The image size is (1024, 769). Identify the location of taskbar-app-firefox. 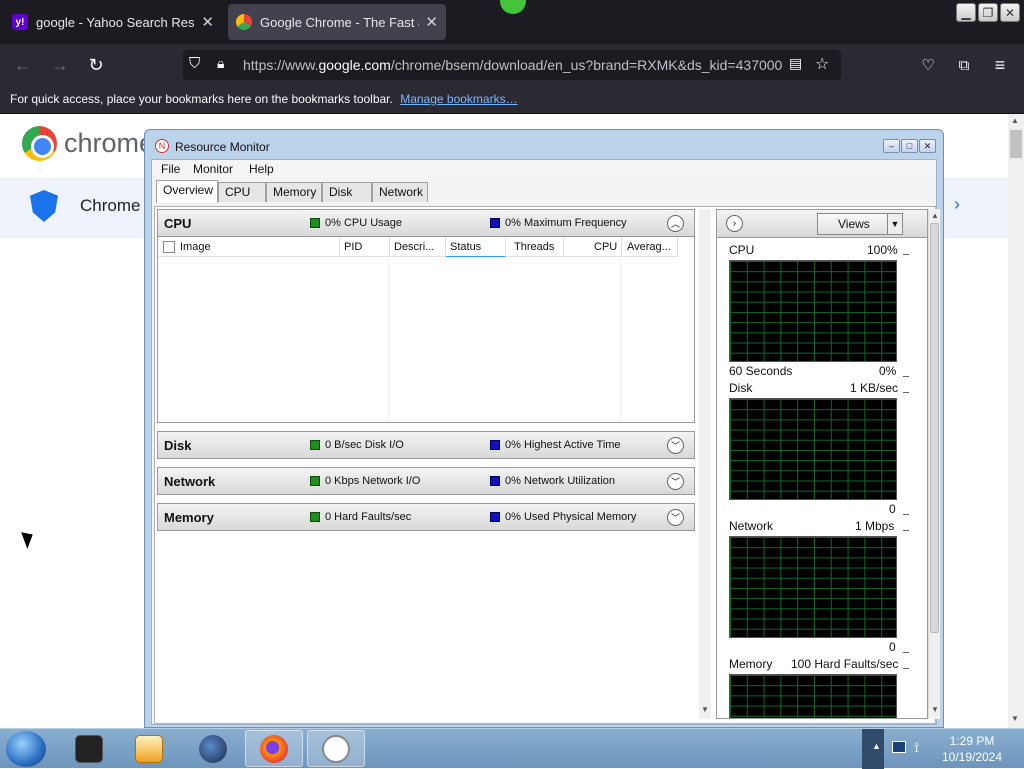
(274, 748).